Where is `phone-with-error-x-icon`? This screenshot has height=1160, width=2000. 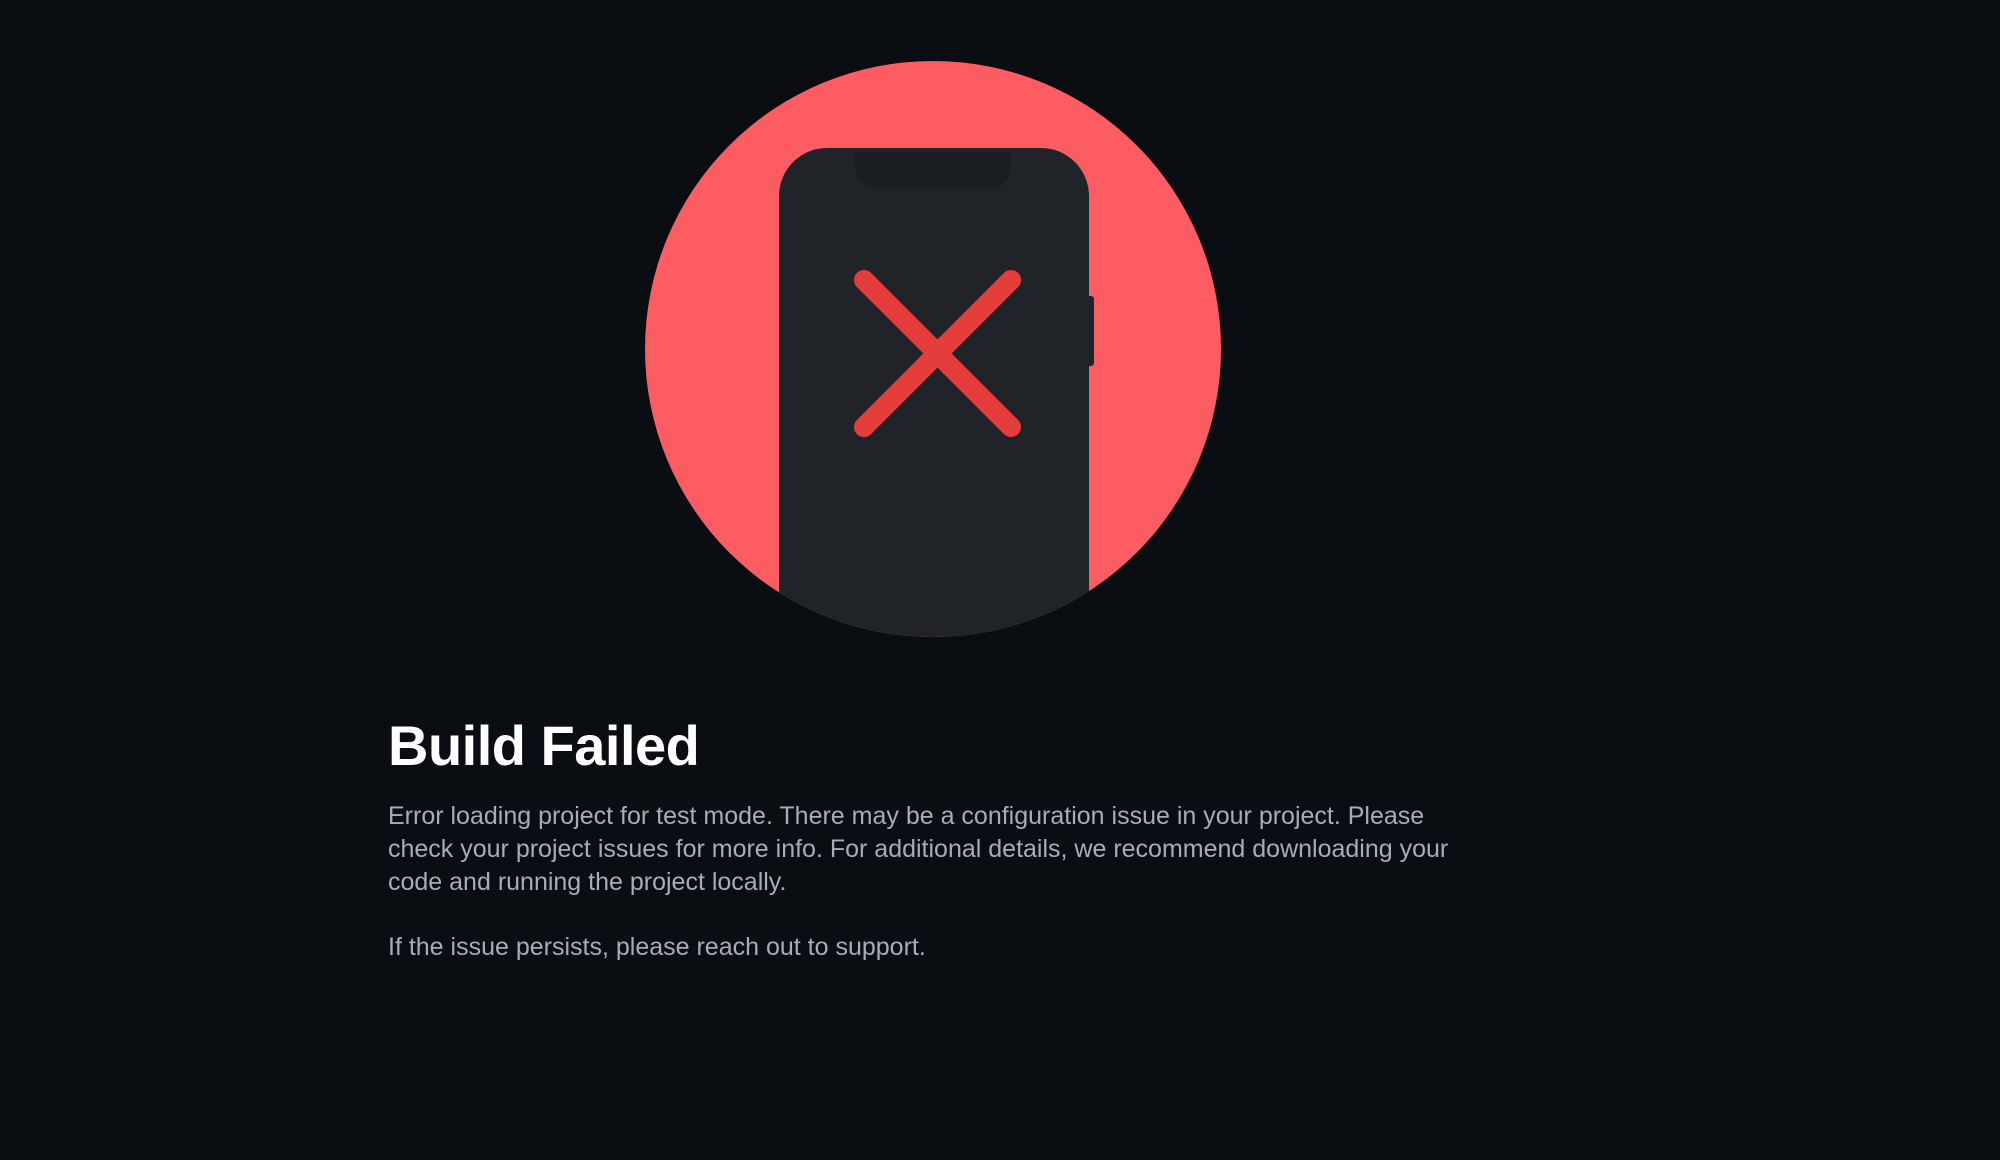 phone-with-error-x-icon is located at coordinates (933, 349).